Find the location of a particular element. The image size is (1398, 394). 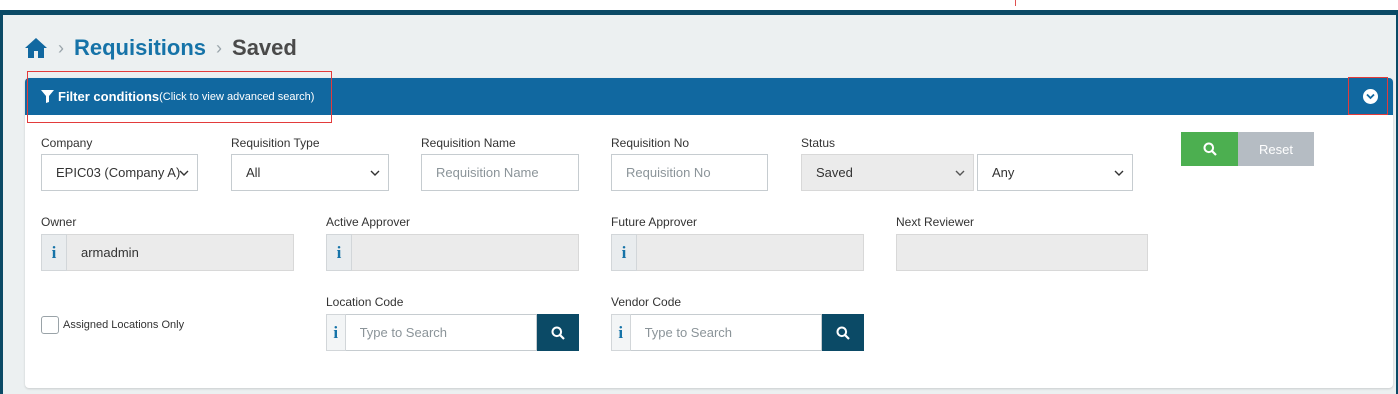

location-code-field: i is located at coordinates (452, 332).